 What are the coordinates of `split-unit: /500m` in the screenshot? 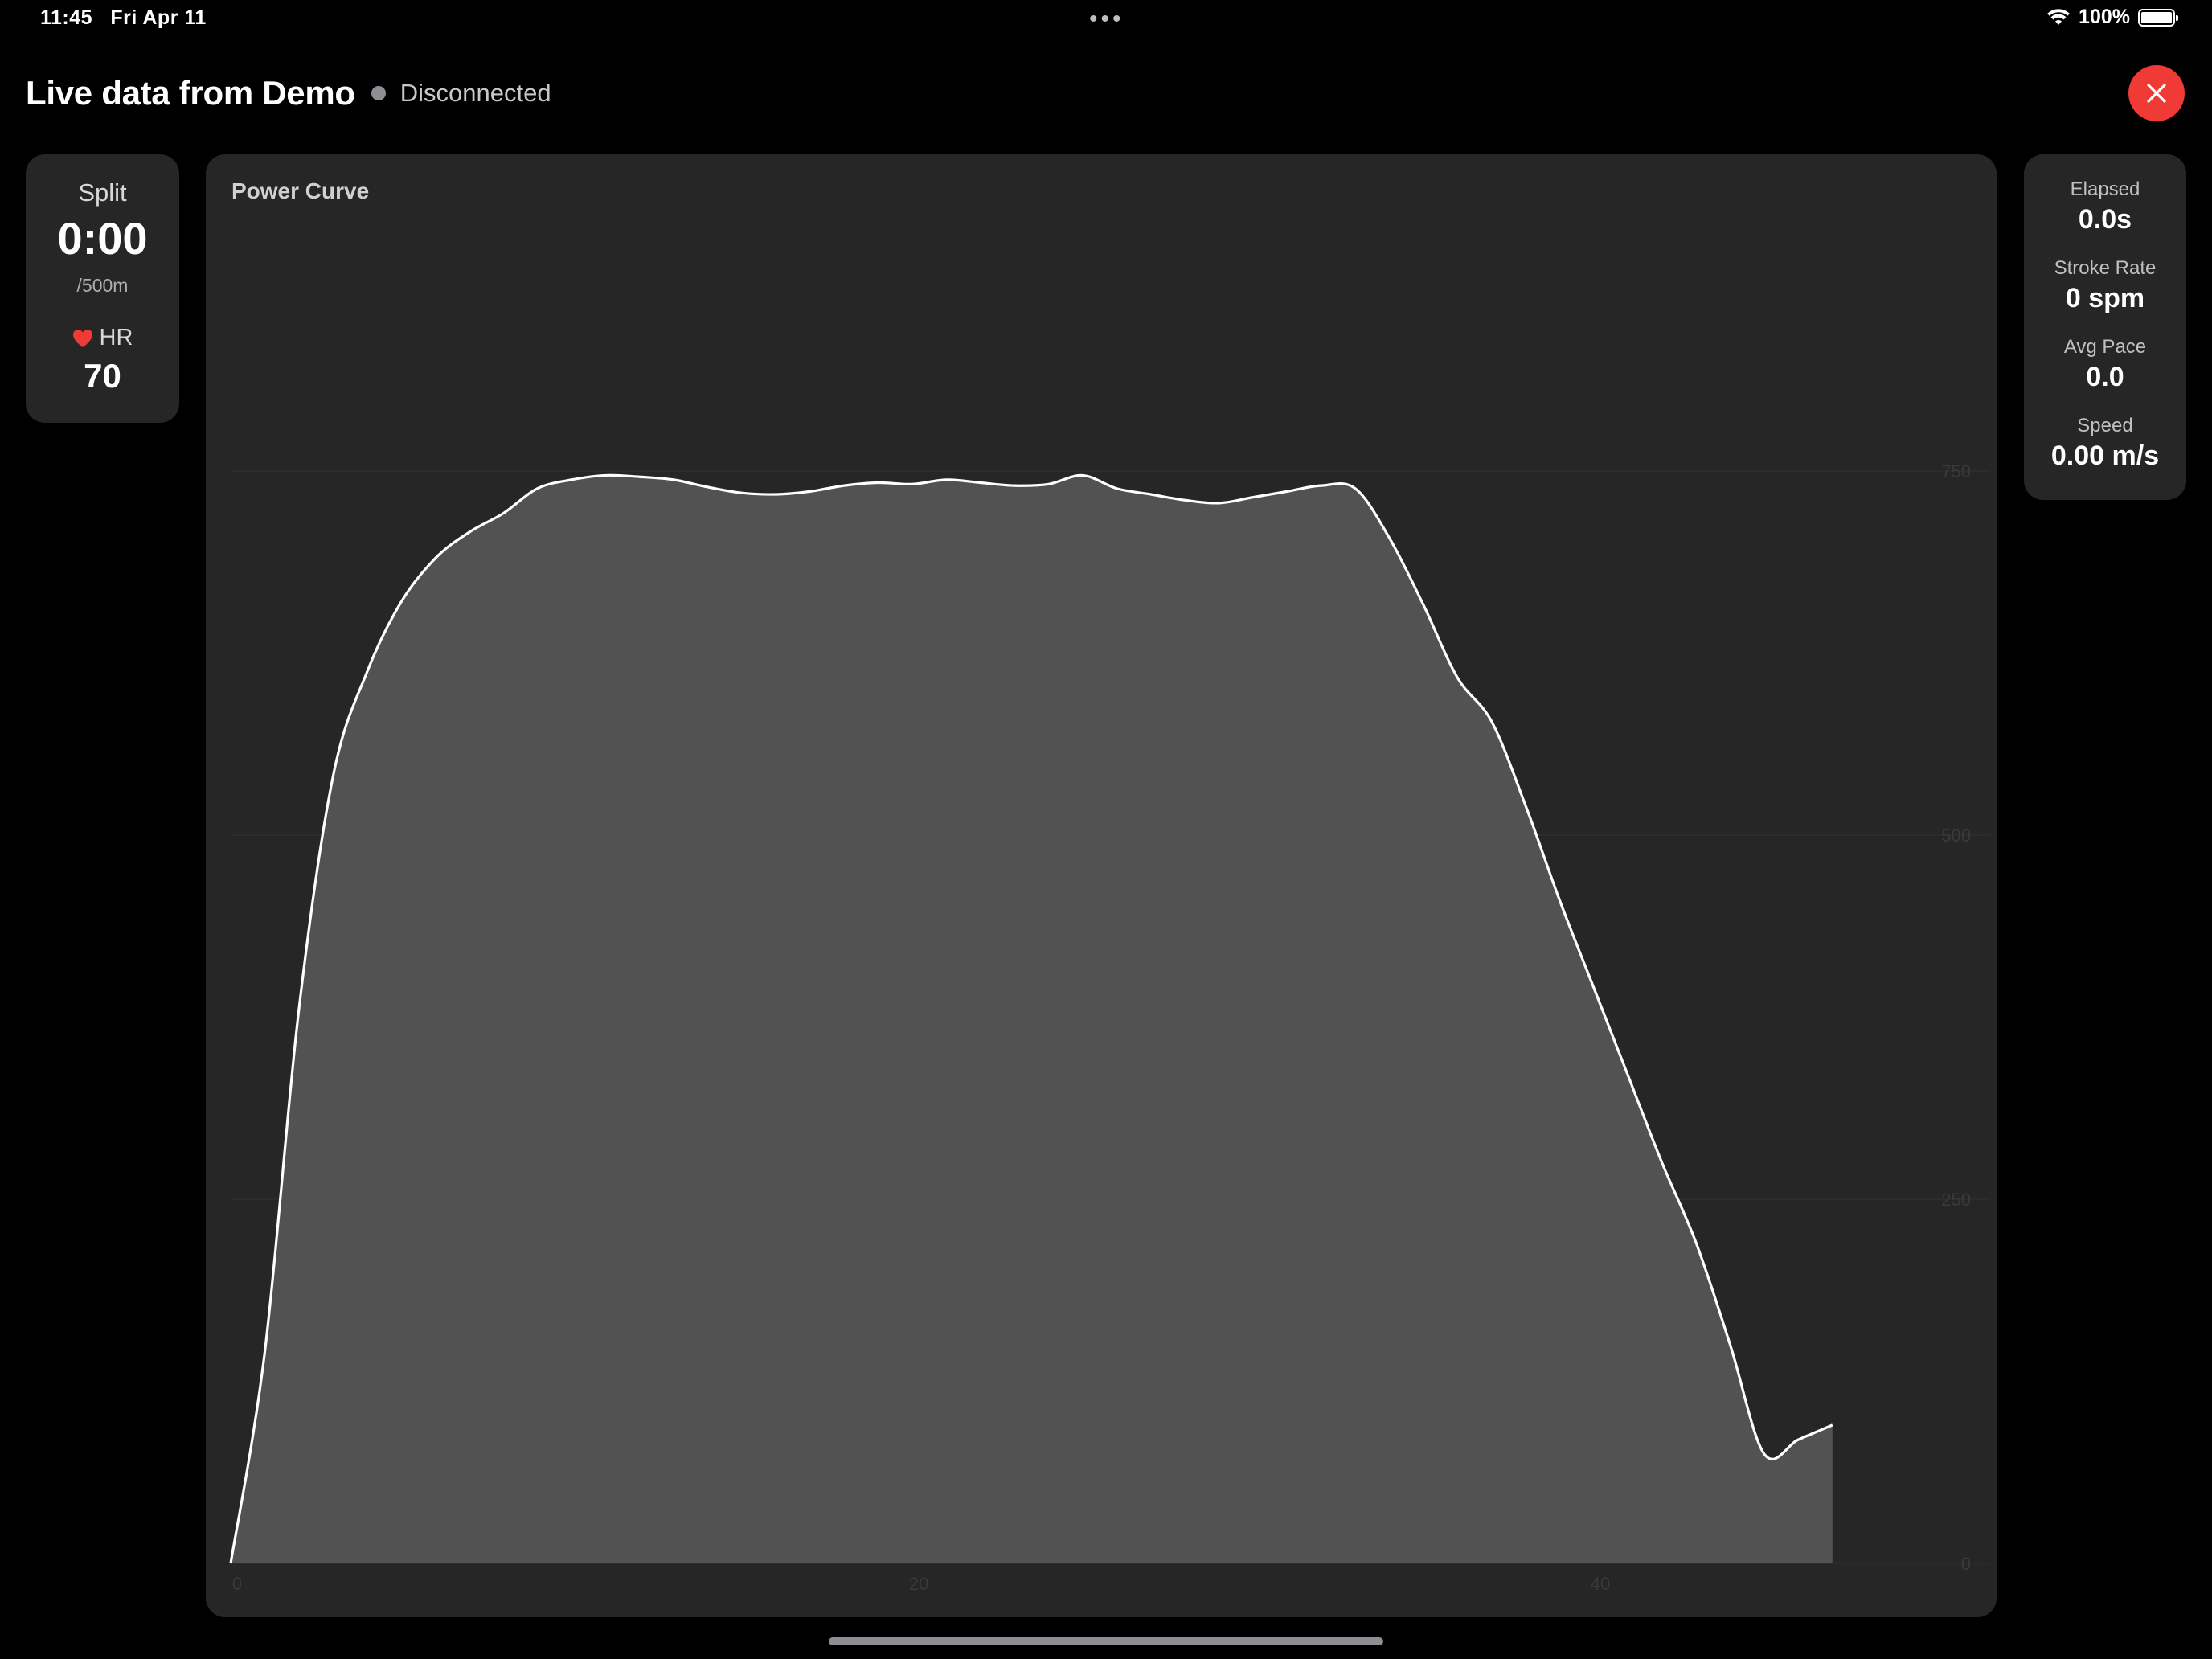 It's located at (102, 285).